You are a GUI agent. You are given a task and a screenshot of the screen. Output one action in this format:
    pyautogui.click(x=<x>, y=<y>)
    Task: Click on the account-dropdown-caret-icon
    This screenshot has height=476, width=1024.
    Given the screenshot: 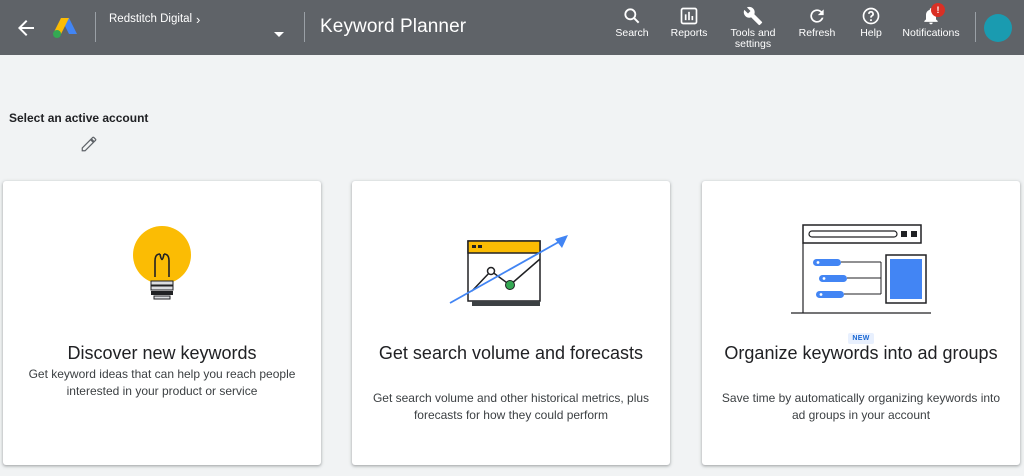 What is the action you would take?
    pyautogui.click(x=279, y=34)
    